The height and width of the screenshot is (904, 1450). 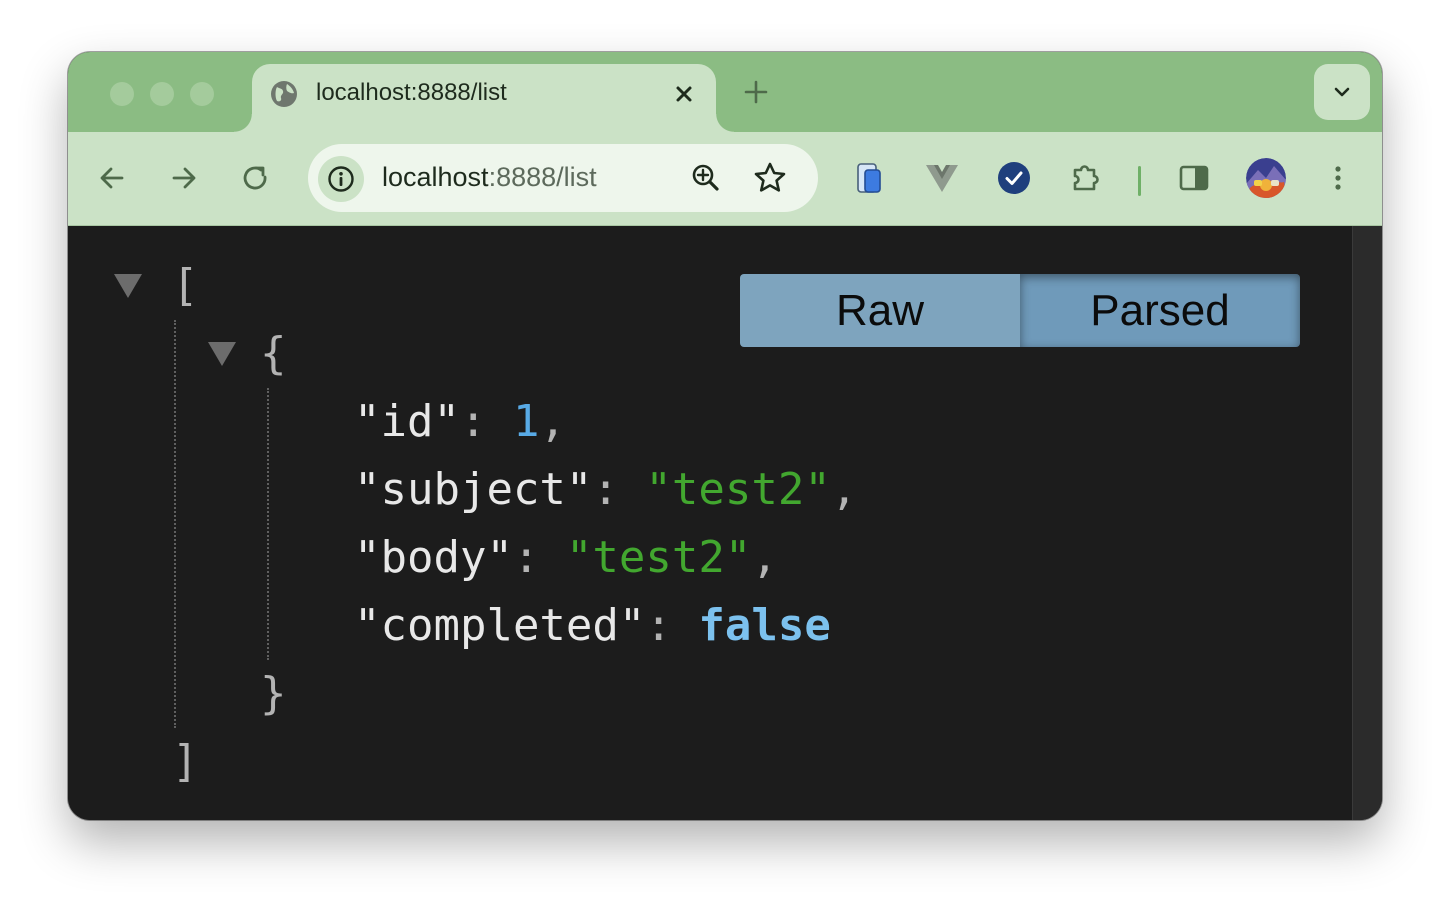 What do you see at coordinates (473, 489) in the screenshot?
I see `field-key: "subject"` at bounding box center [473, 489].